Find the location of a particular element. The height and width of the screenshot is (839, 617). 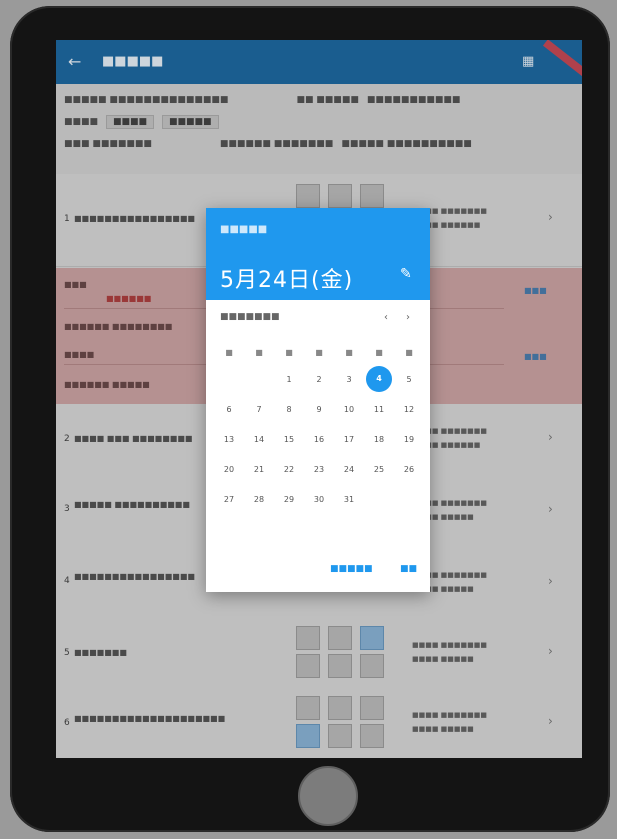

calendar-day: 22 is located at coordinates (289, 469).